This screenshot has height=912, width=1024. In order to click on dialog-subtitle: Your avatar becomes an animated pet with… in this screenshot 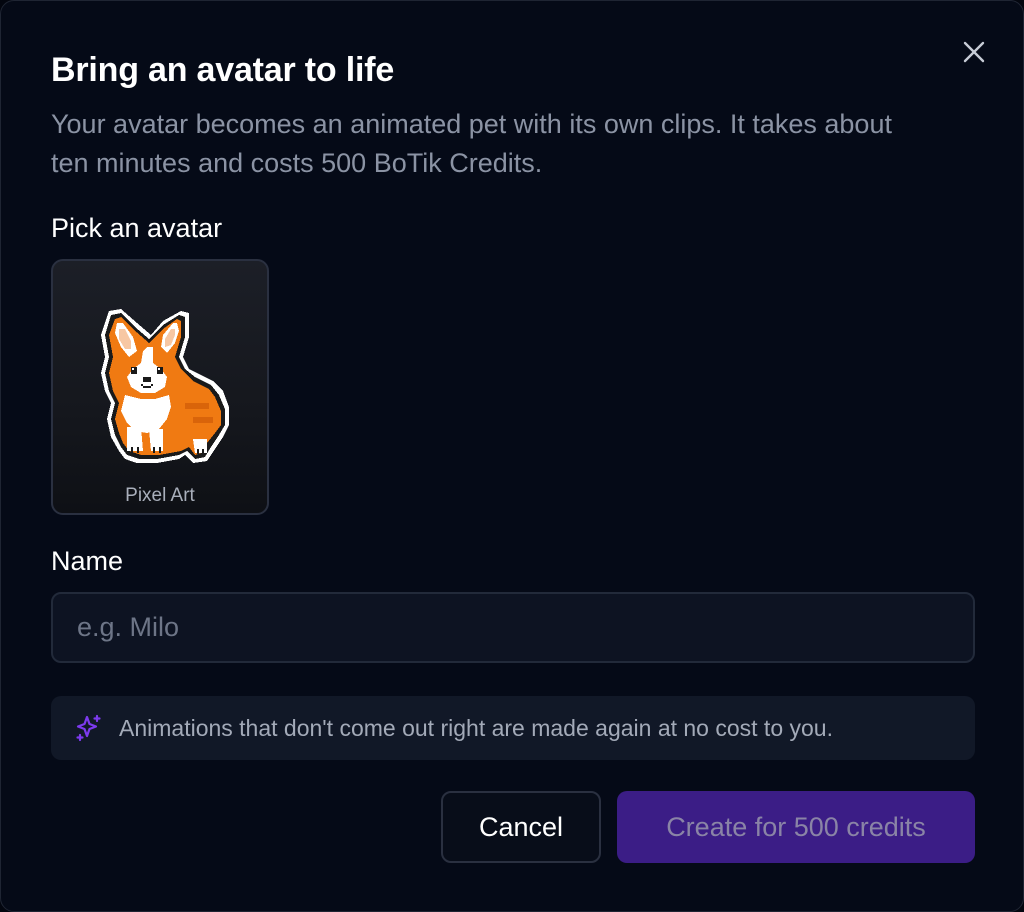, I will do `click(471, 143)`.